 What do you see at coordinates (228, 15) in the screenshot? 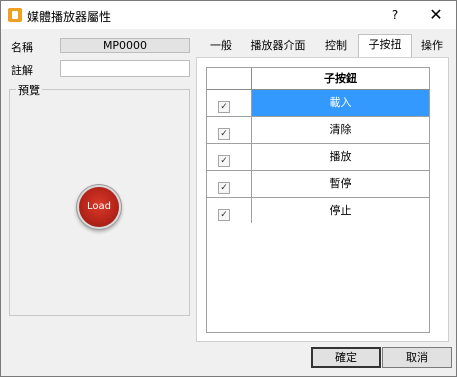
I see `title-bar: 媒體播放器屬性 ? ✕` at bounding box center [228, 15].